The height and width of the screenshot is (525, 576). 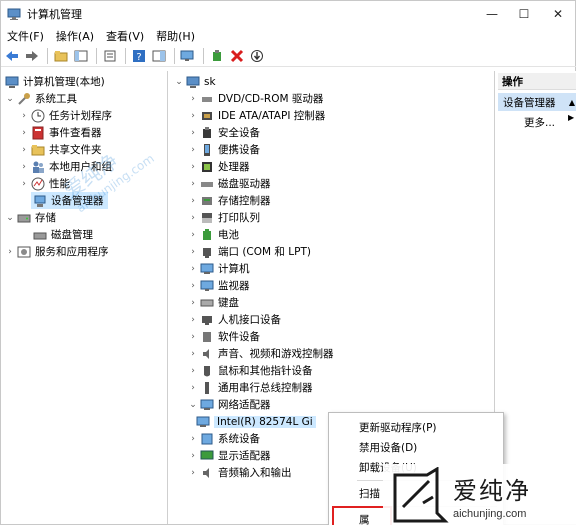 What do you see at coordinates (60, 132) in the screenshot?
I see `tree-event-viewer: › 事件查看器` at bounding box center [60, 132].